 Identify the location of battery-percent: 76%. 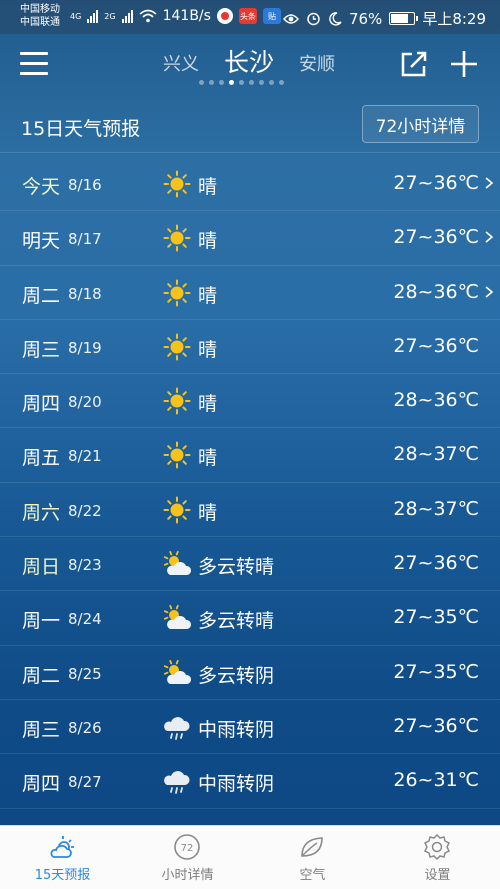
(365, 18).